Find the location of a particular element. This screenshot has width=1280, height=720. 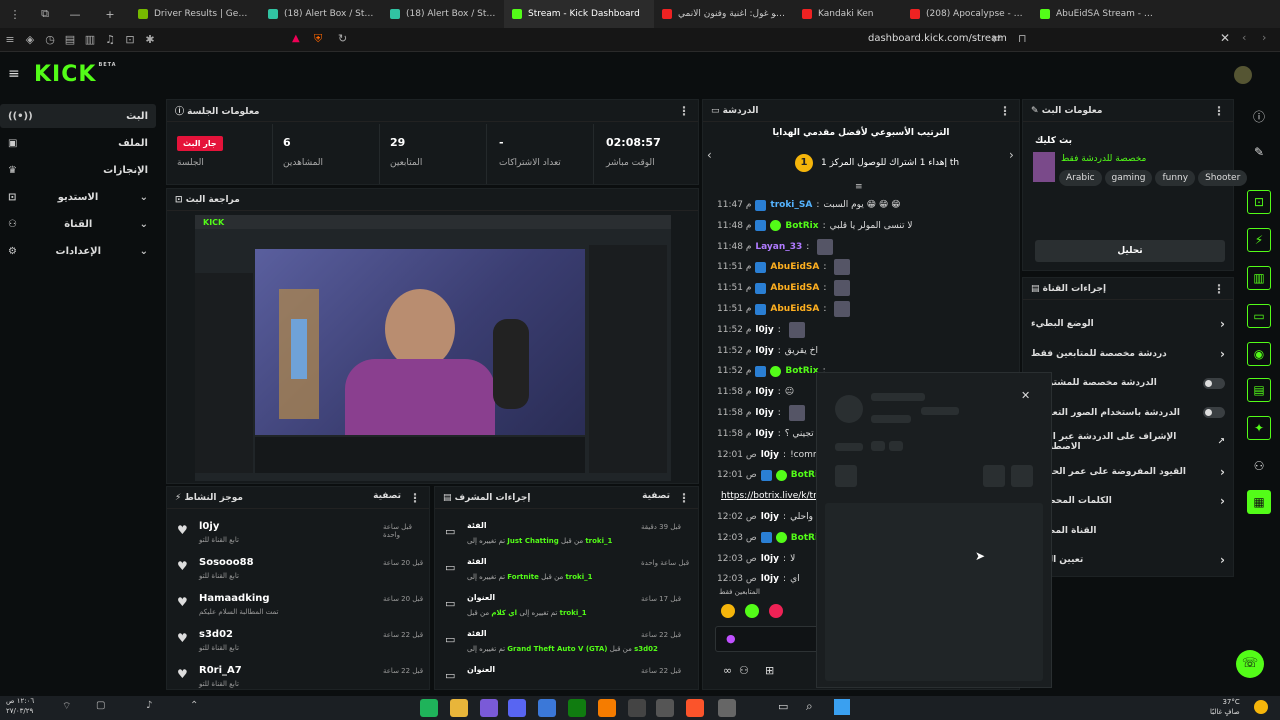

channel-action-item: الدردشة باستخدام الصور التعبيرية is located at coordinates (1128, 413).